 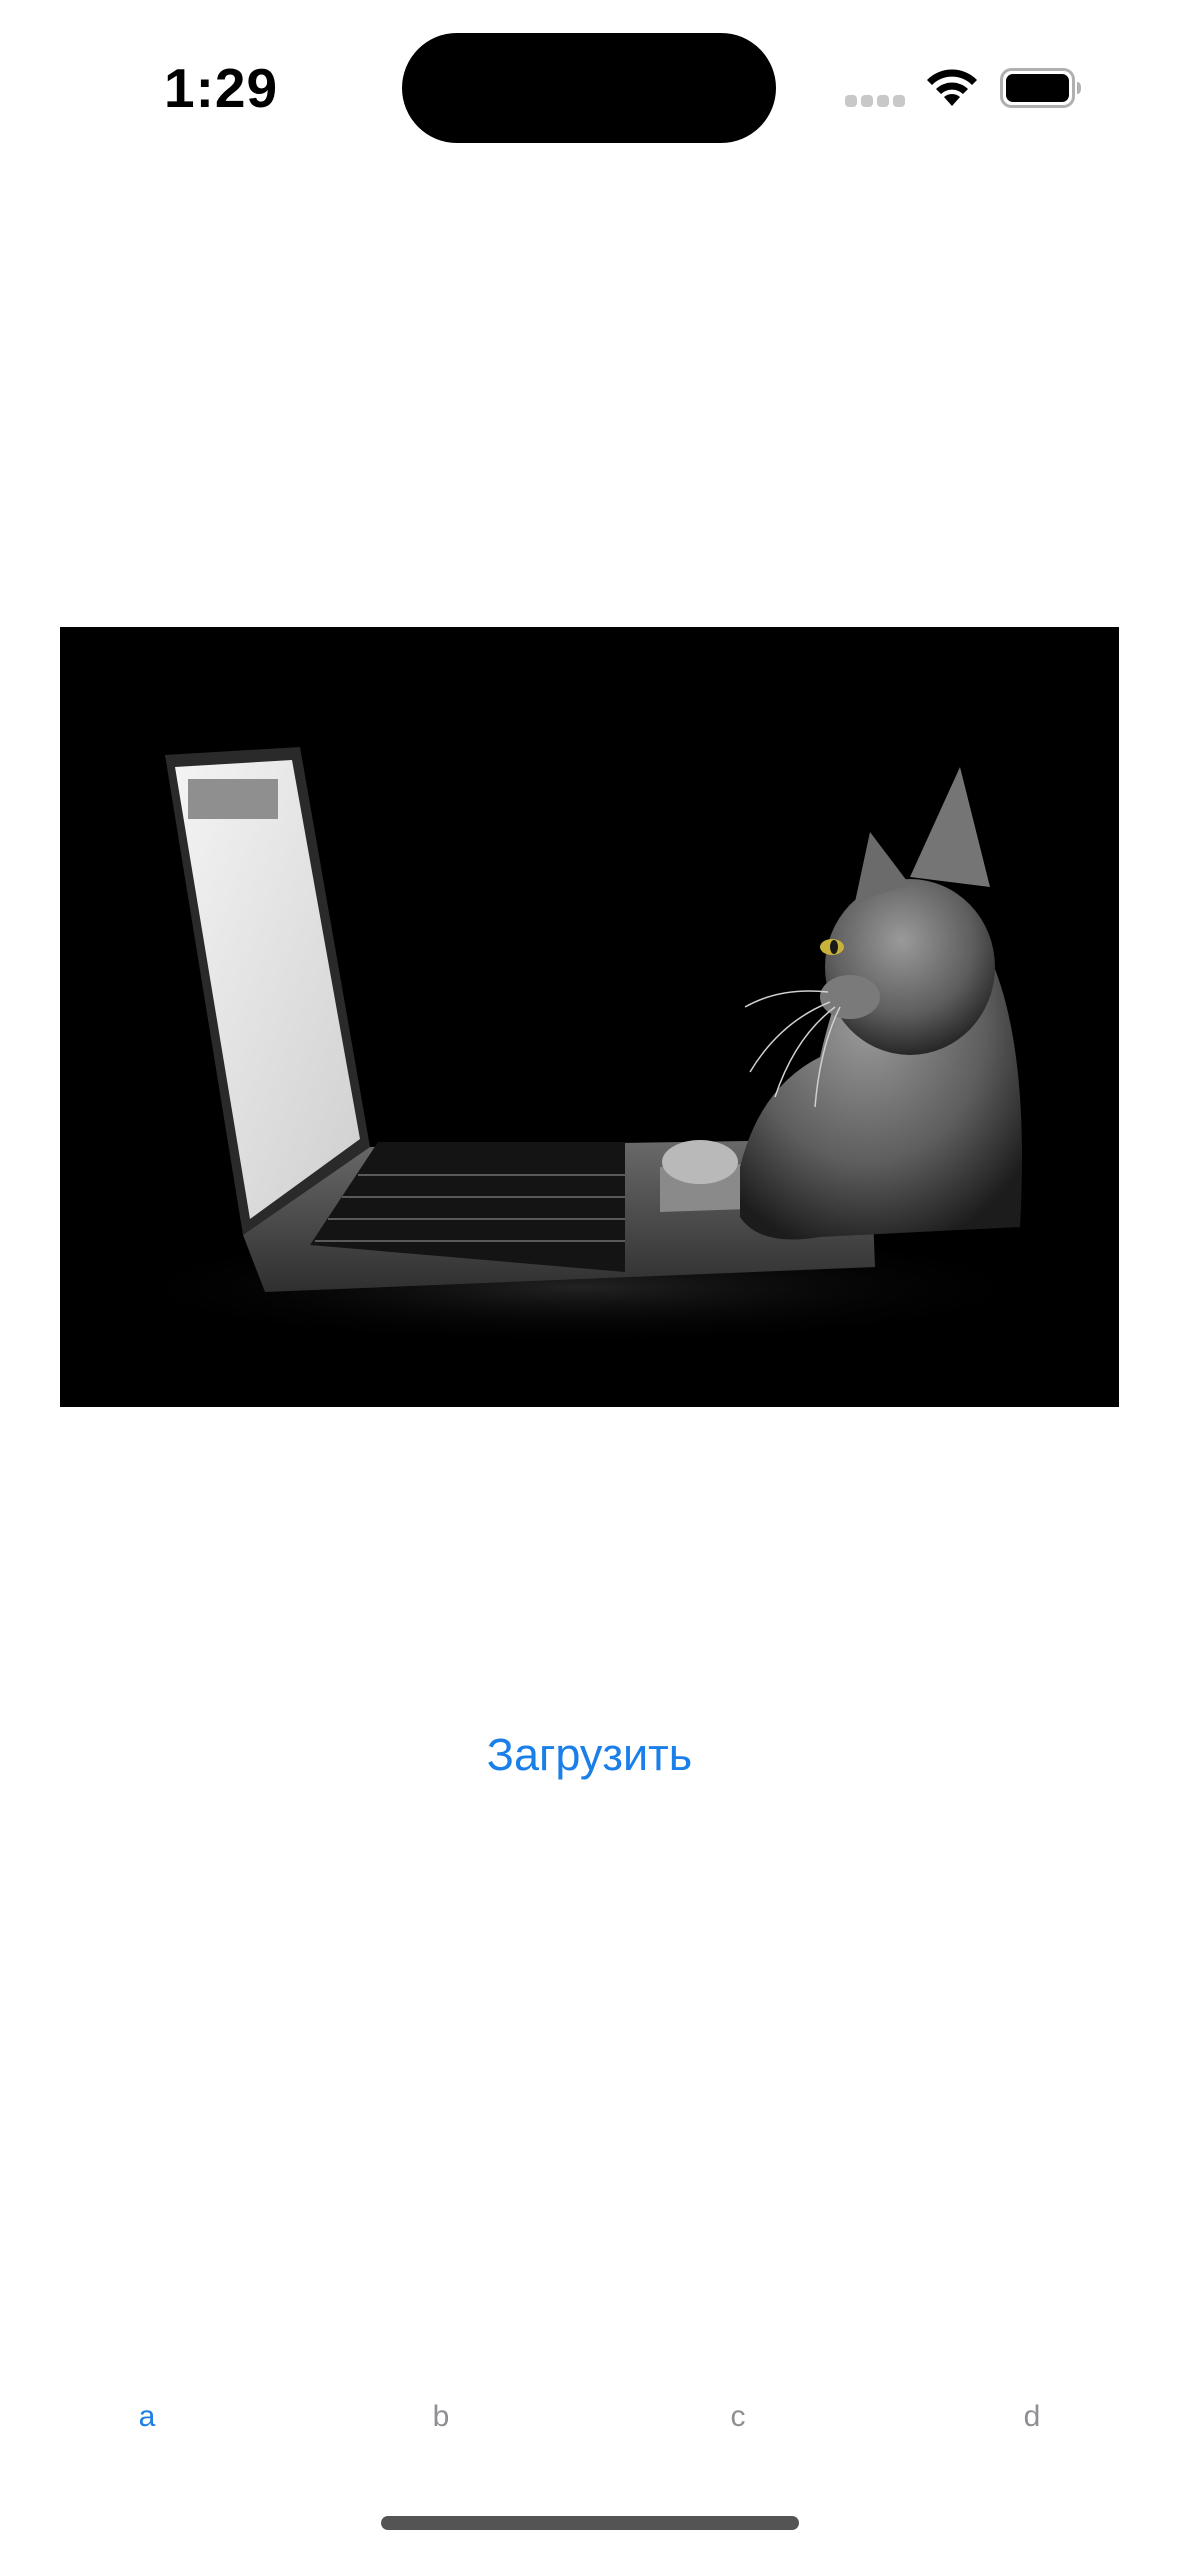 I want to click on tab-c: c, so click(x=738, y=2417).